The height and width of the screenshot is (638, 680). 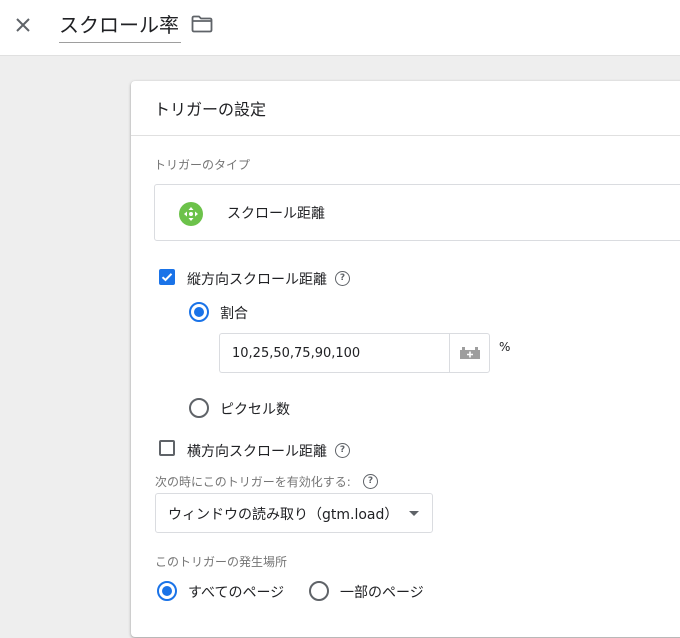 I want to click on radio-all-pages, so click(x=167, y=591).